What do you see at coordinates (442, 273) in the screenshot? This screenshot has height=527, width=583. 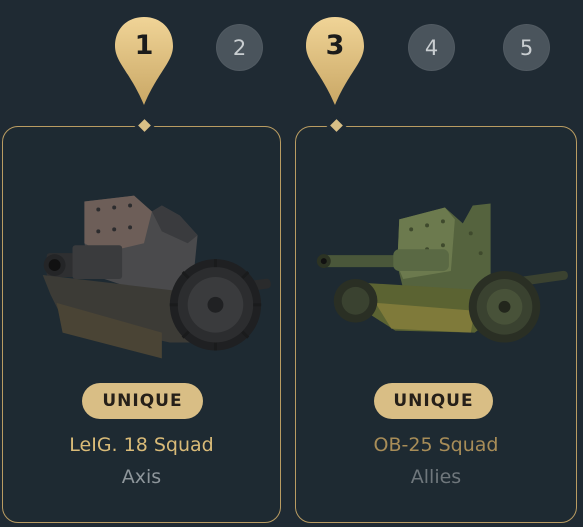 I see `ob25-gun-image` at bounding box center [442, 273].